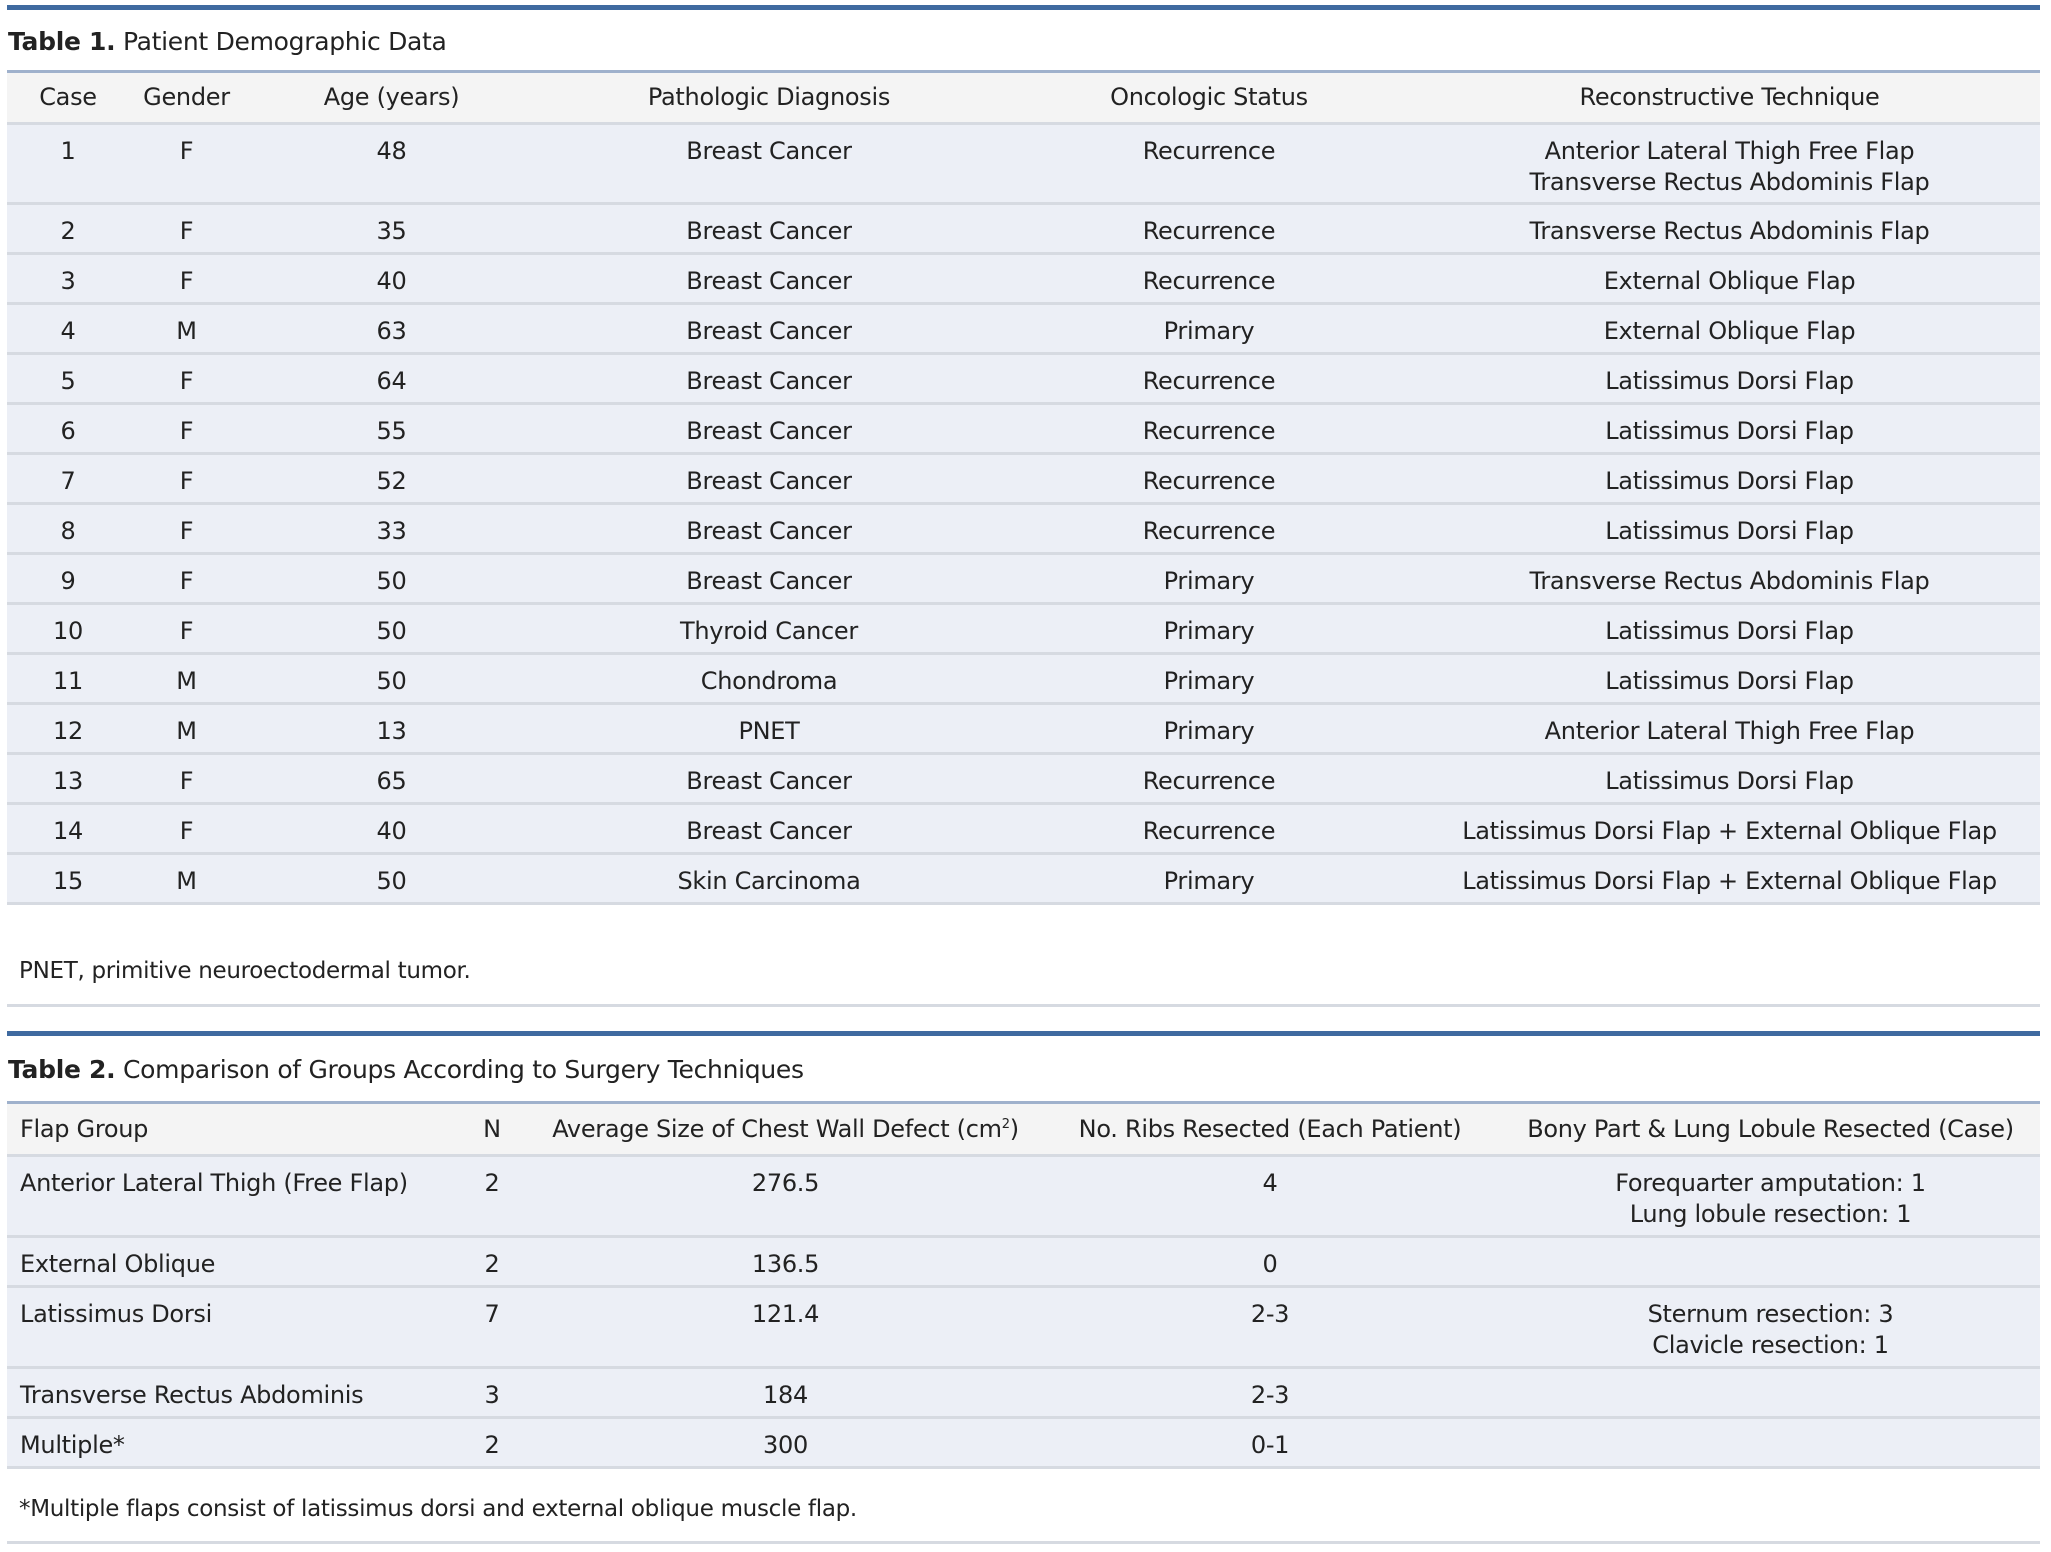 This screenshot has width=2051, height=1552. I want to click on table2-row: External Oblique 2 136.5 0, so click(1023, 1261).